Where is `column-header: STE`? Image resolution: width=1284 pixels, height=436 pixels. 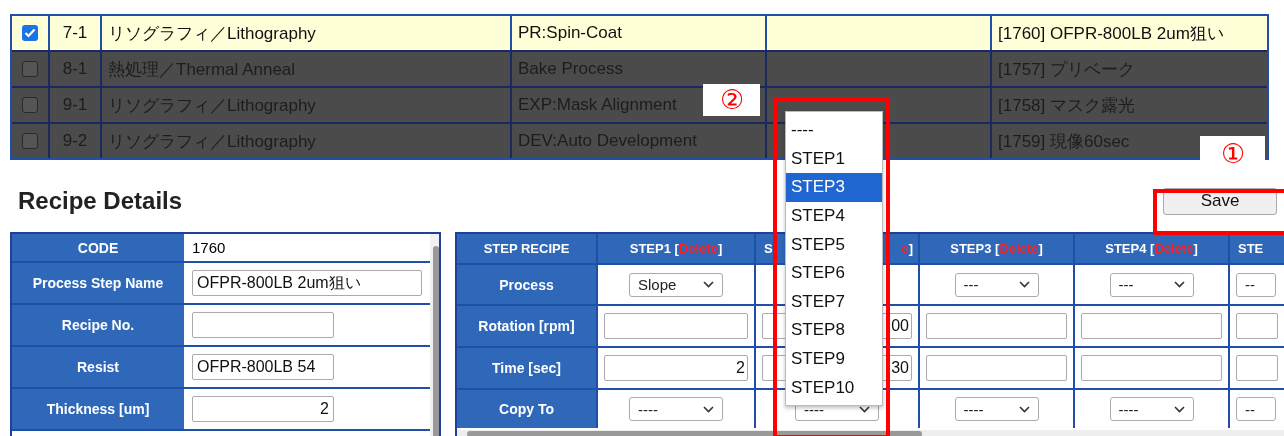
column-header: STE is located at coordinates (1251, 248).